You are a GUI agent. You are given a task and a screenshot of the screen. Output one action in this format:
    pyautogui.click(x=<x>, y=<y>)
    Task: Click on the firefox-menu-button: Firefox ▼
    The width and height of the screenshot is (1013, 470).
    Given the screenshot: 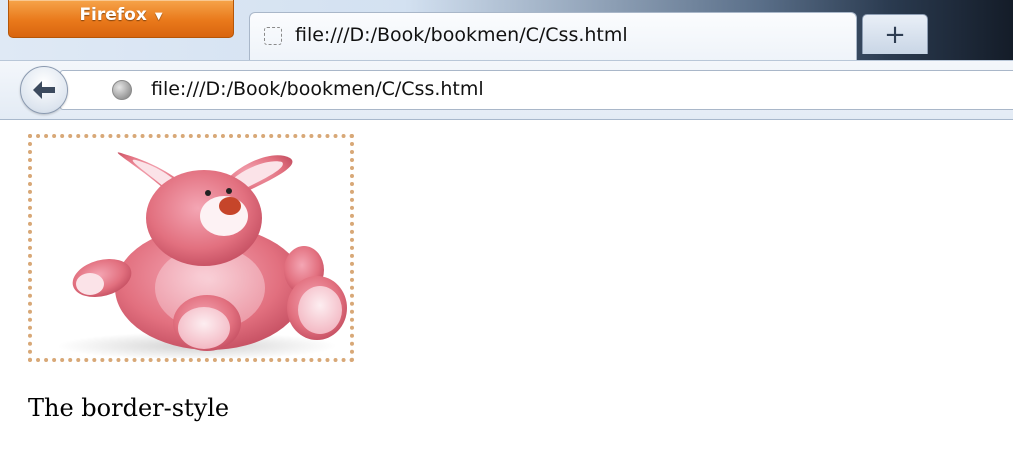 What is the action you would take?
    pyautogui.click(x=121, y=19)
    